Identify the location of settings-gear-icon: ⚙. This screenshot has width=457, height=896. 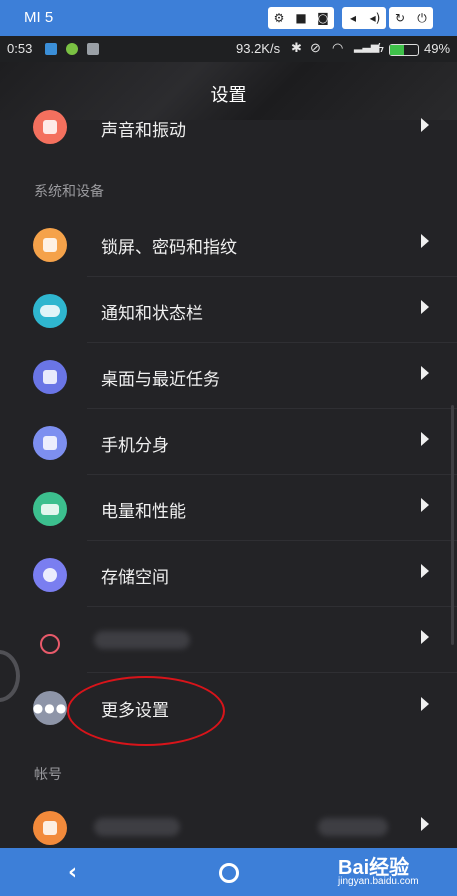
(279, 18).